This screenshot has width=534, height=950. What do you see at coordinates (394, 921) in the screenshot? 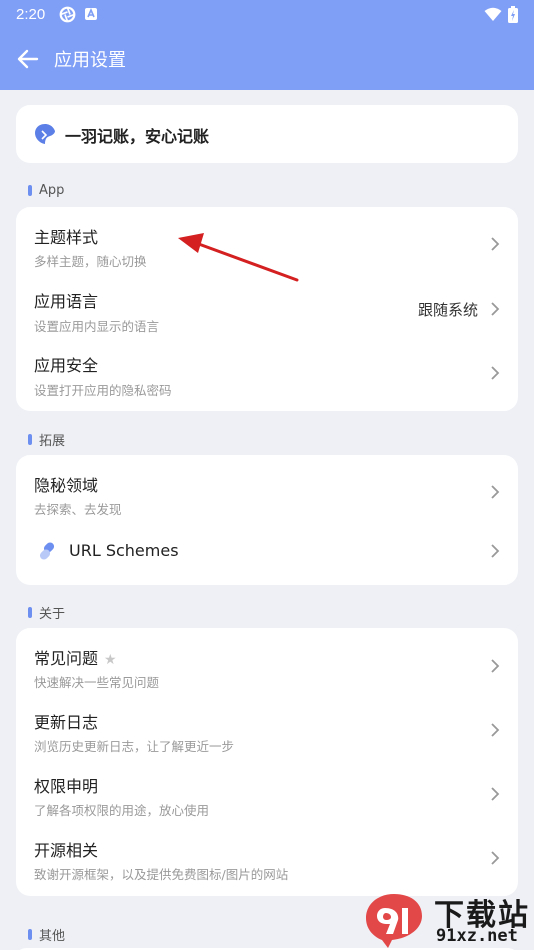
I see `watermark-emblem` at bounding box center [394, 921].